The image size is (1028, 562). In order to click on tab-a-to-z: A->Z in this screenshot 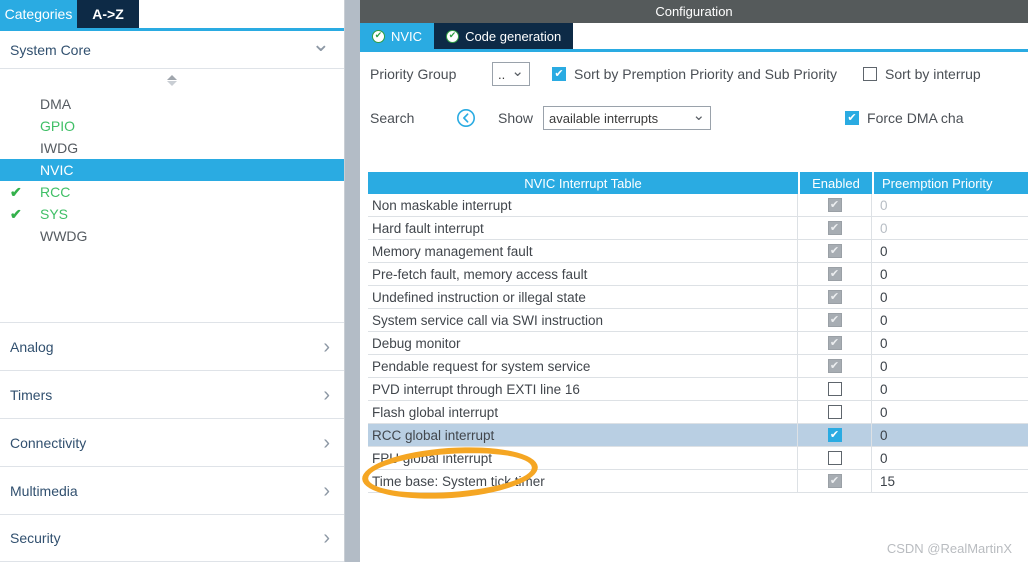, I will do `click(108, 14)`.